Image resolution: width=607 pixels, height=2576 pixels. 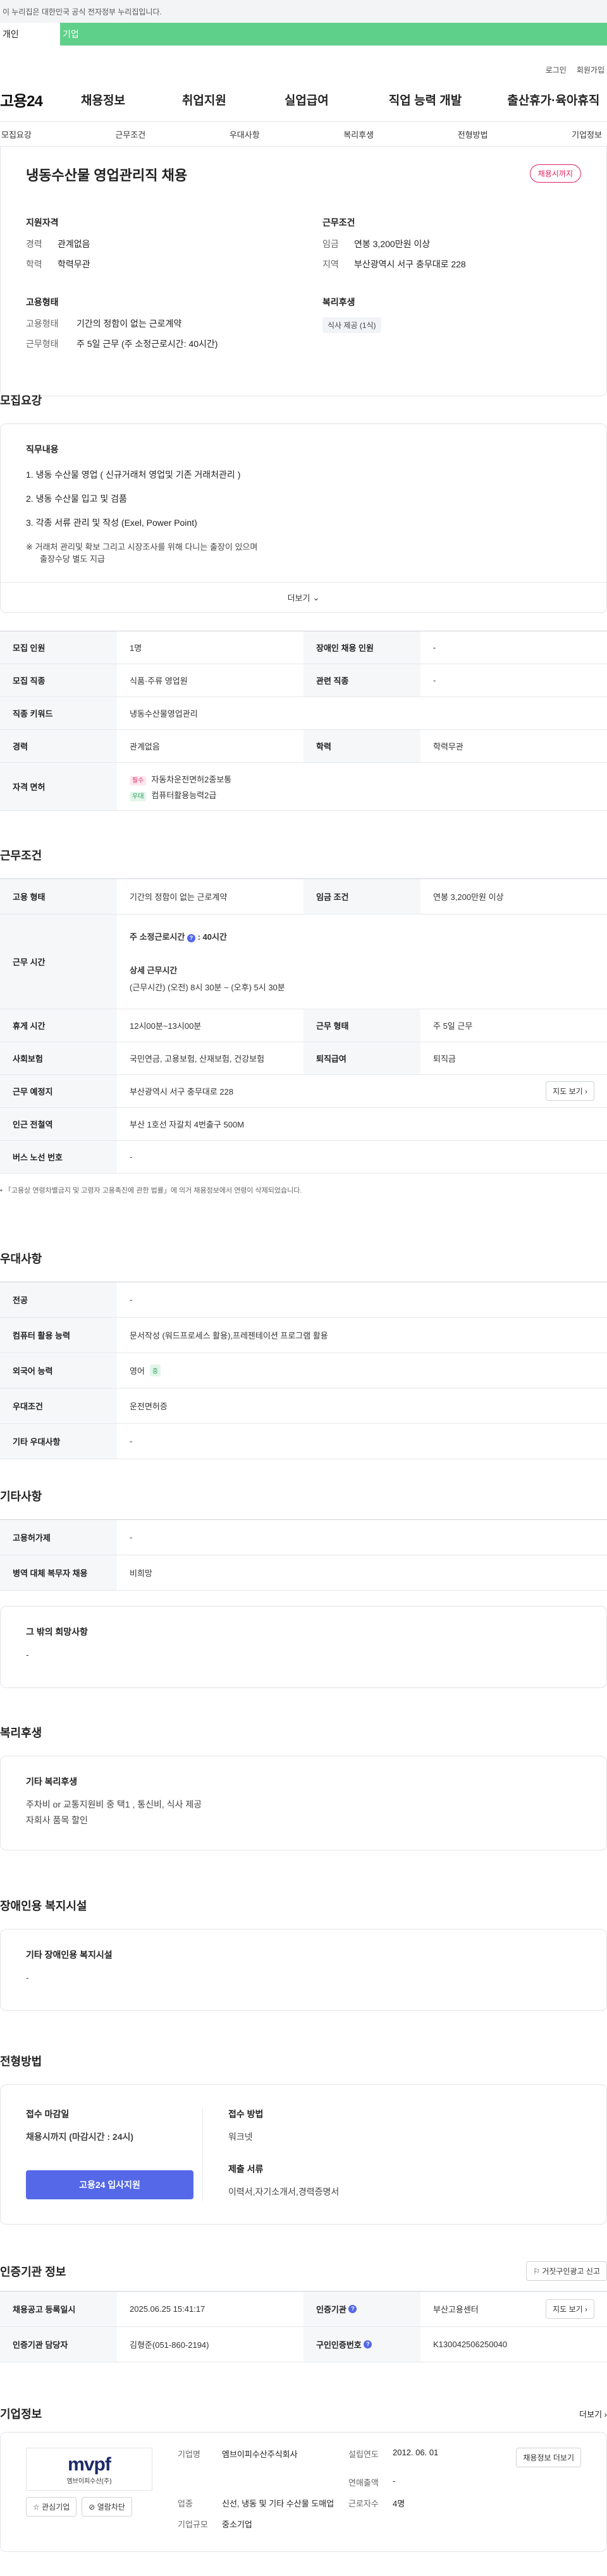 What do you see at coordinates (28, 1655) in the screenshot?
I see `hope-value: -` at bounding box center [28, 1655].